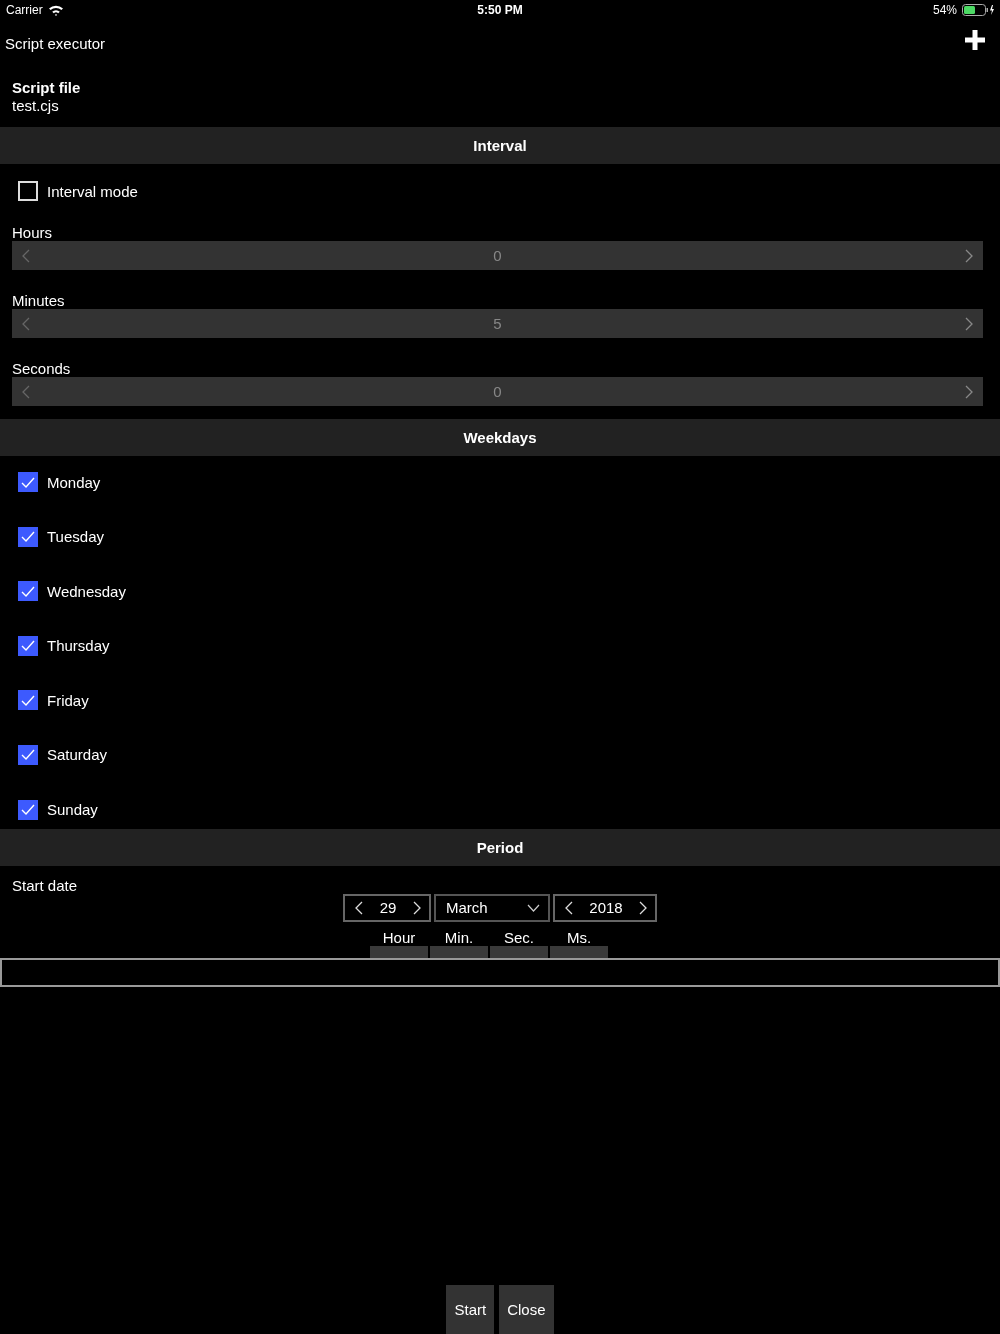  I want to click on checkbox-label: Thursday, so click(78, 646).